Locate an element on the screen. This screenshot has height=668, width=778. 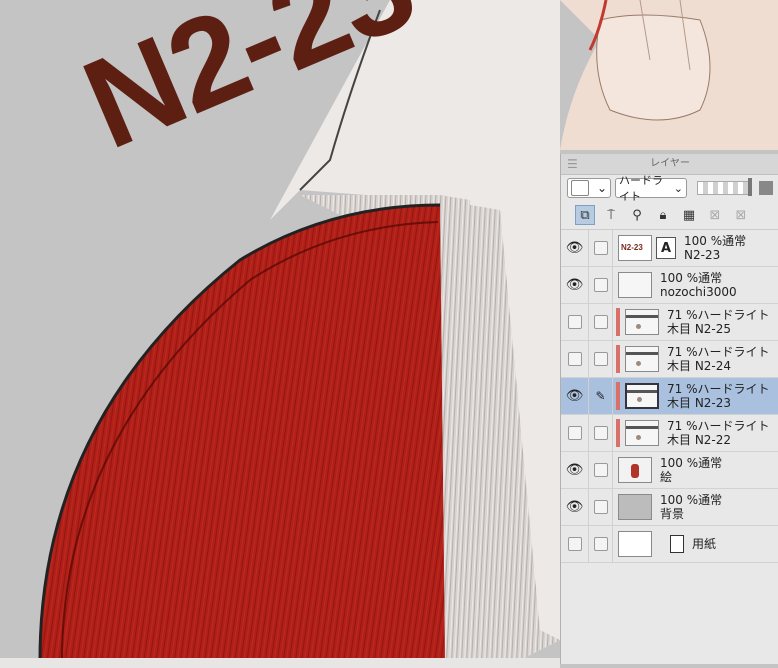
layer-toolbar: ⧉ ⍑ ⚲ 🔒︎ ▦ ⊠ ⊠ is located at coordinates (669, 215).